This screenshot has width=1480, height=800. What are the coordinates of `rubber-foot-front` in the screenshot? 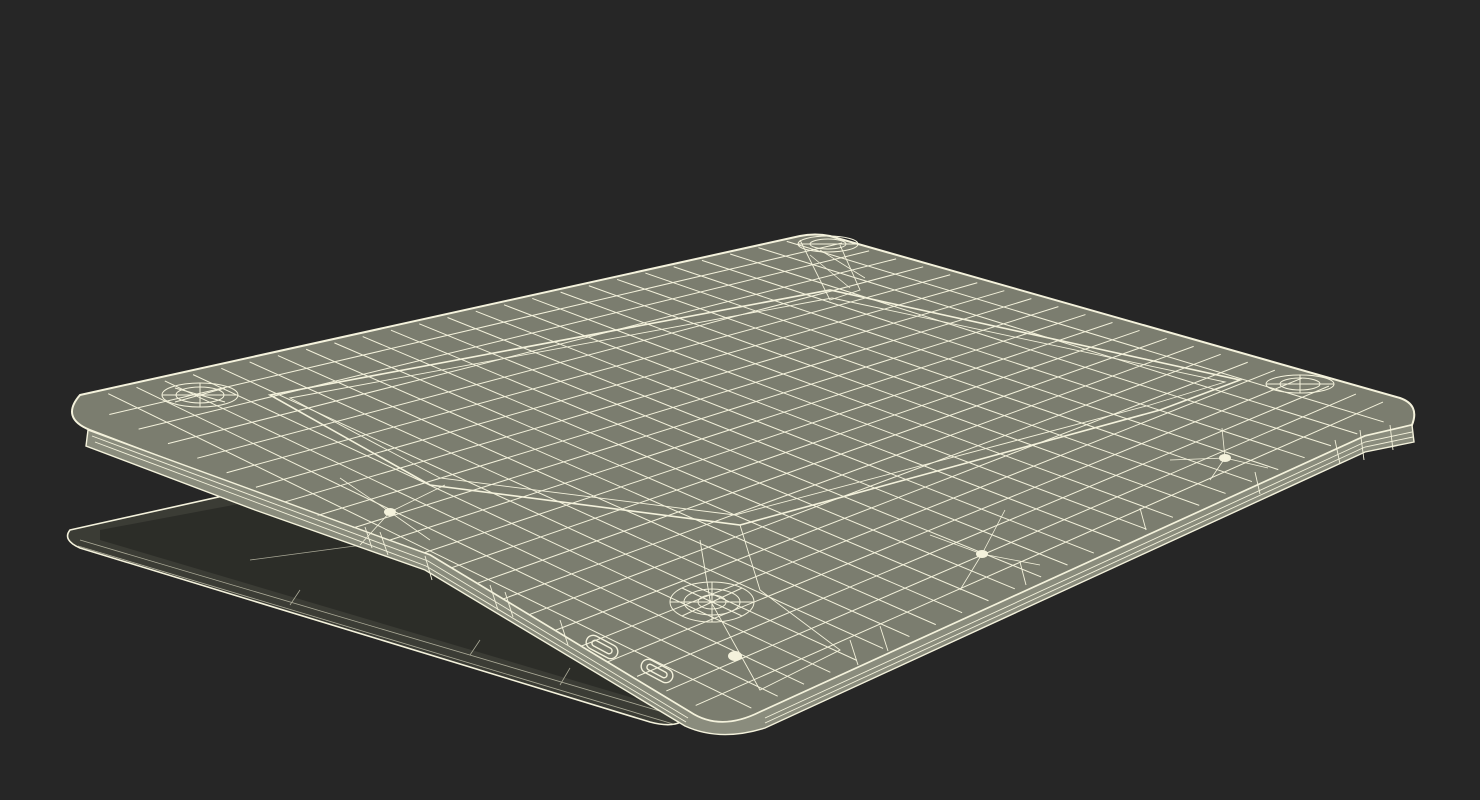 It's located at (712, 602).